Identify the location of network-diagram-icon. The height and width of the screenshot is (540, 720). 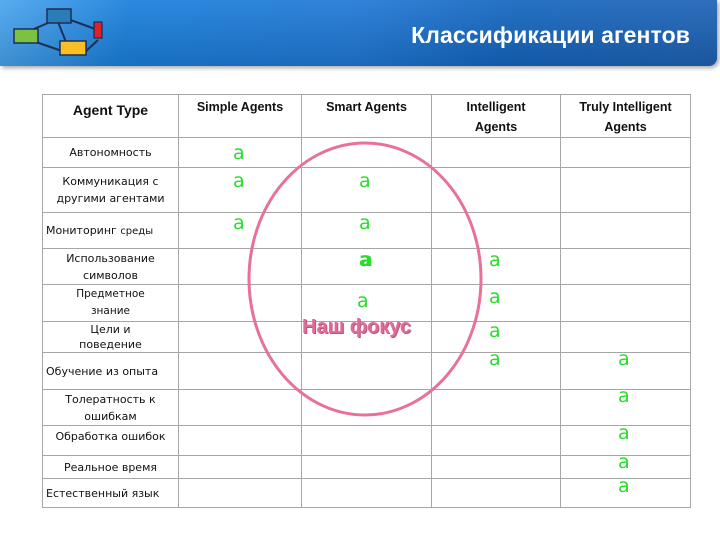
(58, 32).